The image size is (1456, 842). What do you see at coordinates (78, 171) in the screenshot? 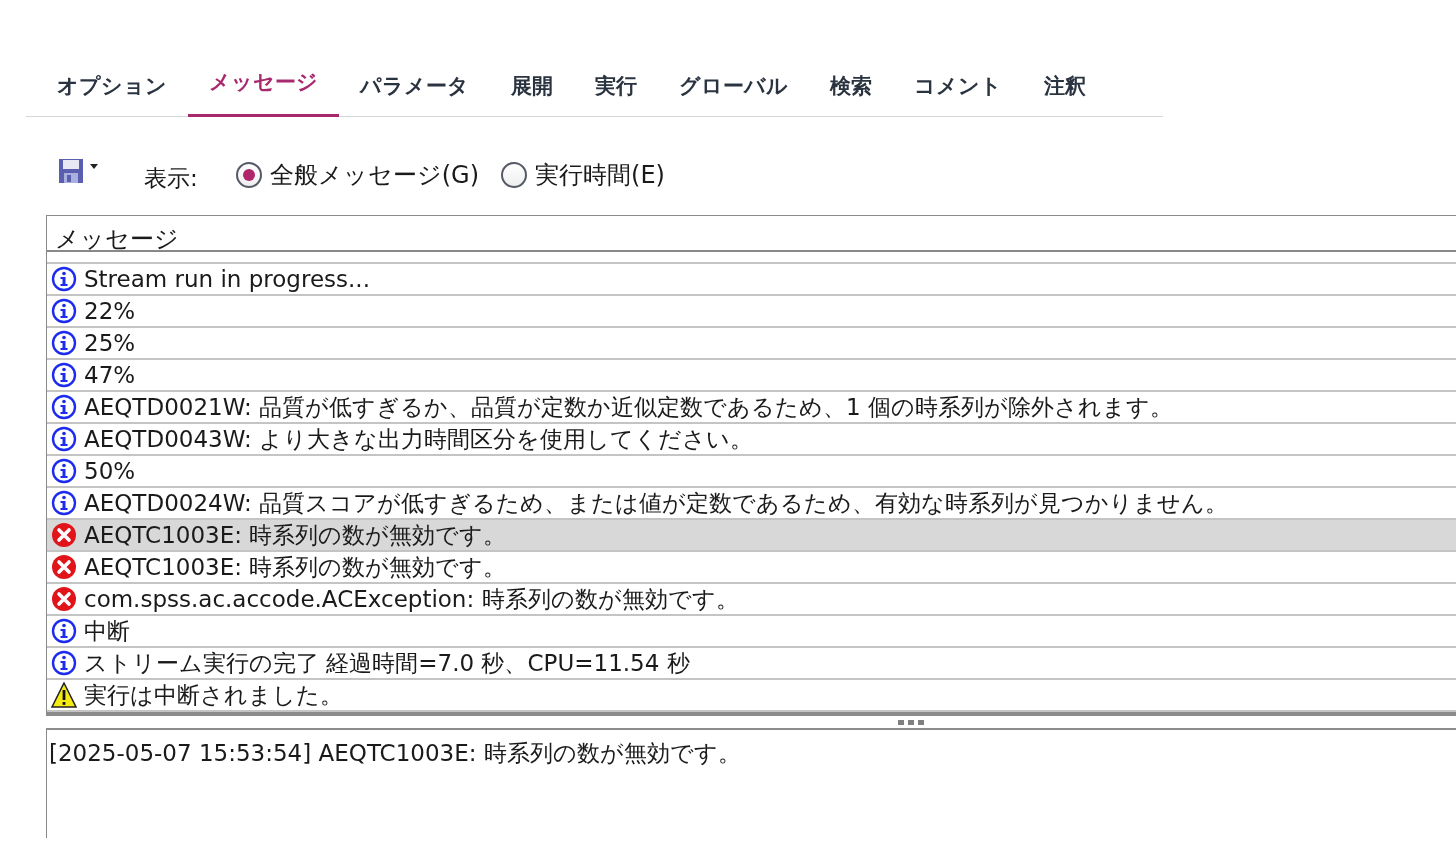
I see `save-button` at bounding box center [78, 171].